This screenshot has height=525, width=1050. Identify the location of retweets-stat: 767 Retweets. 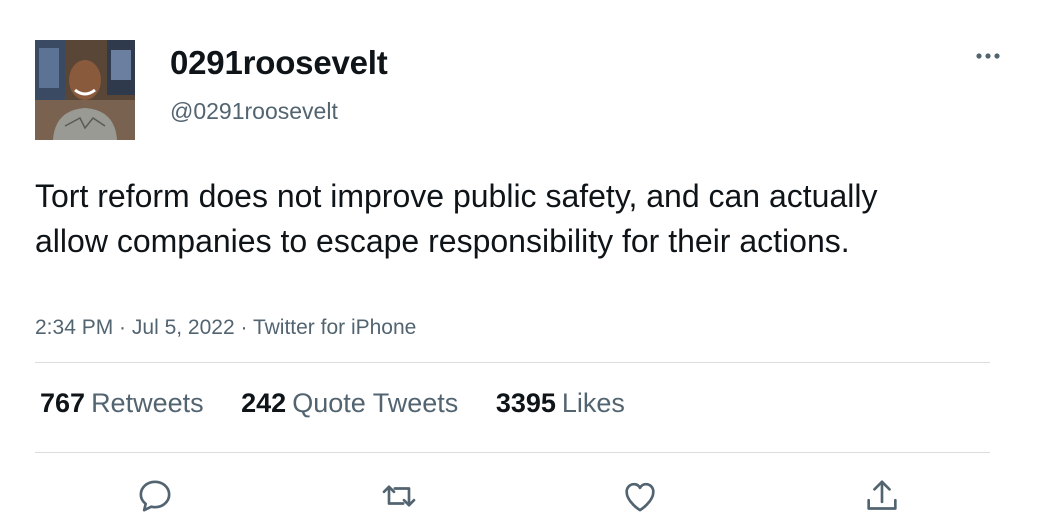
(122, 403).